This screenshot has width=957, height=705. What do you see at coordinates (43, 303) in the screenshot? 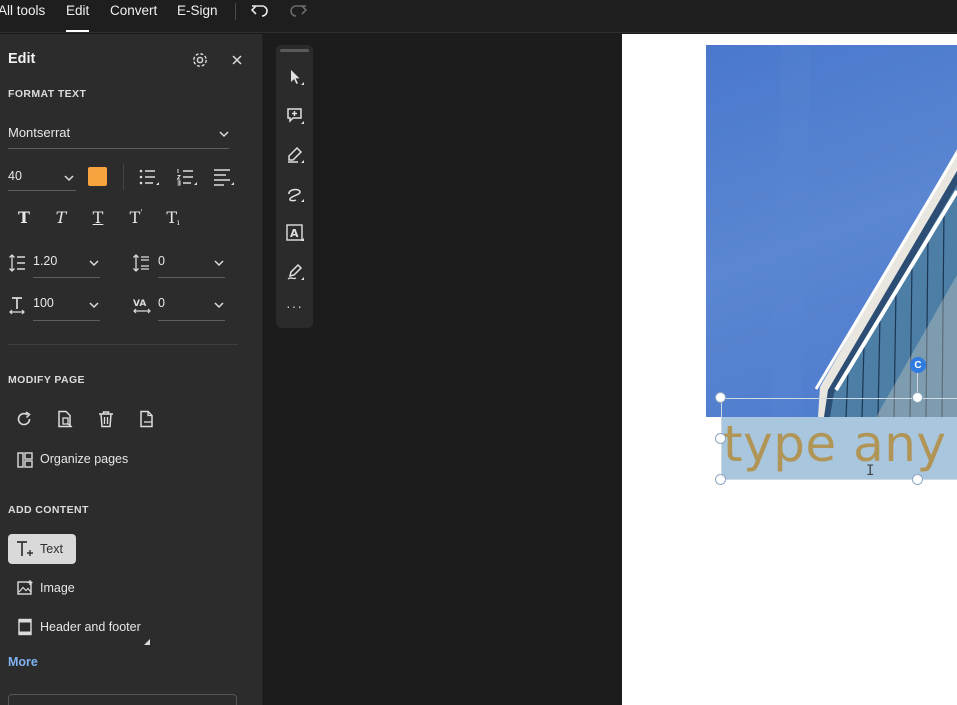
I see `horizontal-scale-value: 100` at bounding box center [43, 303].